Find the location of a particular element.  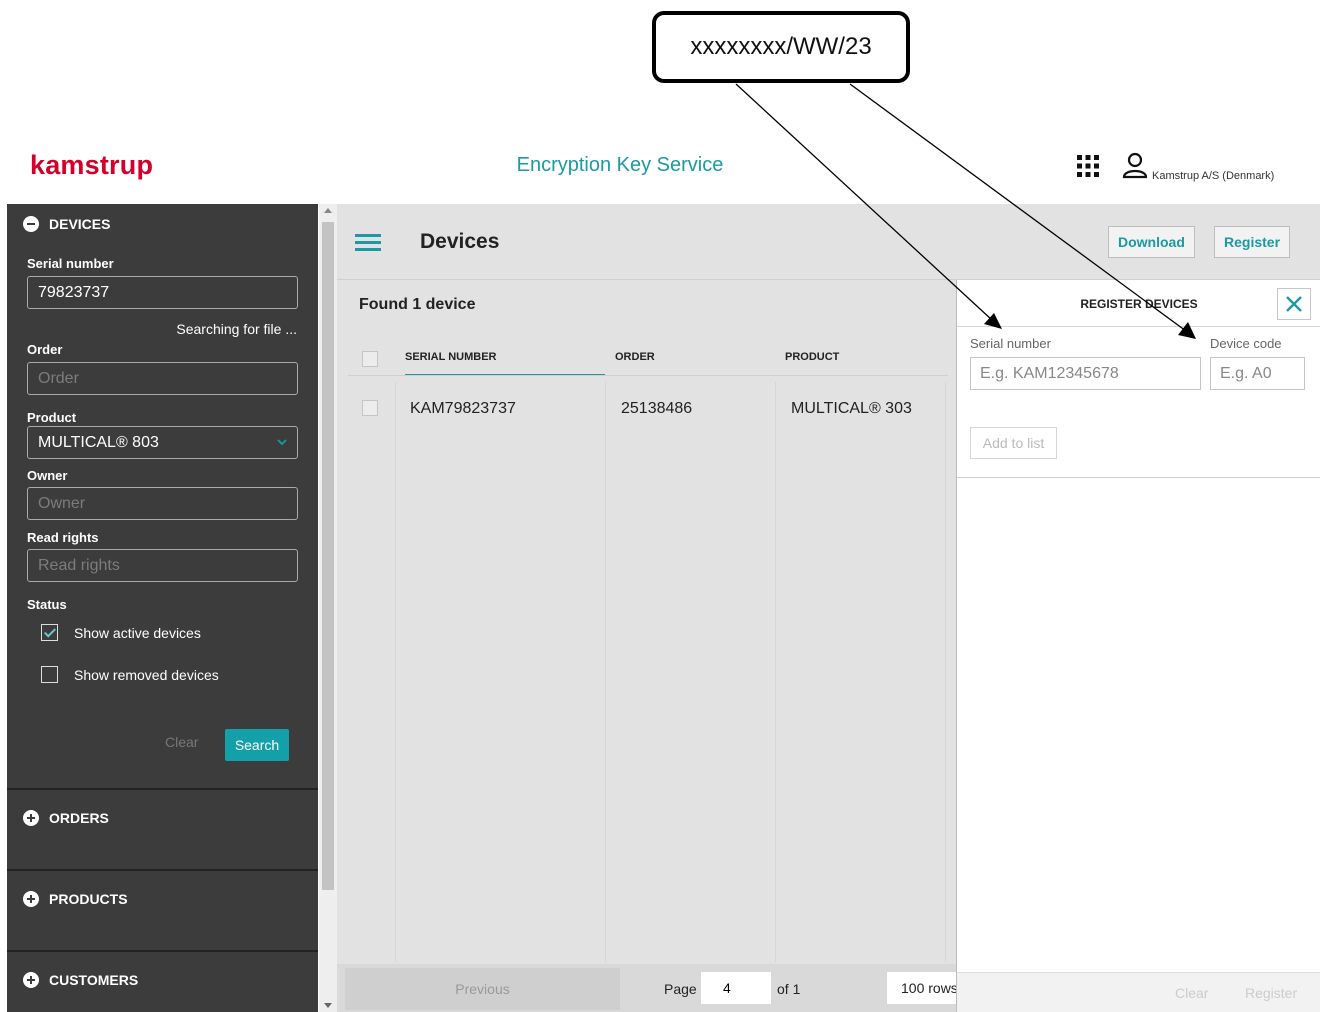

product-select: MULTICAL® 803 is located at coordinates (162, 442).